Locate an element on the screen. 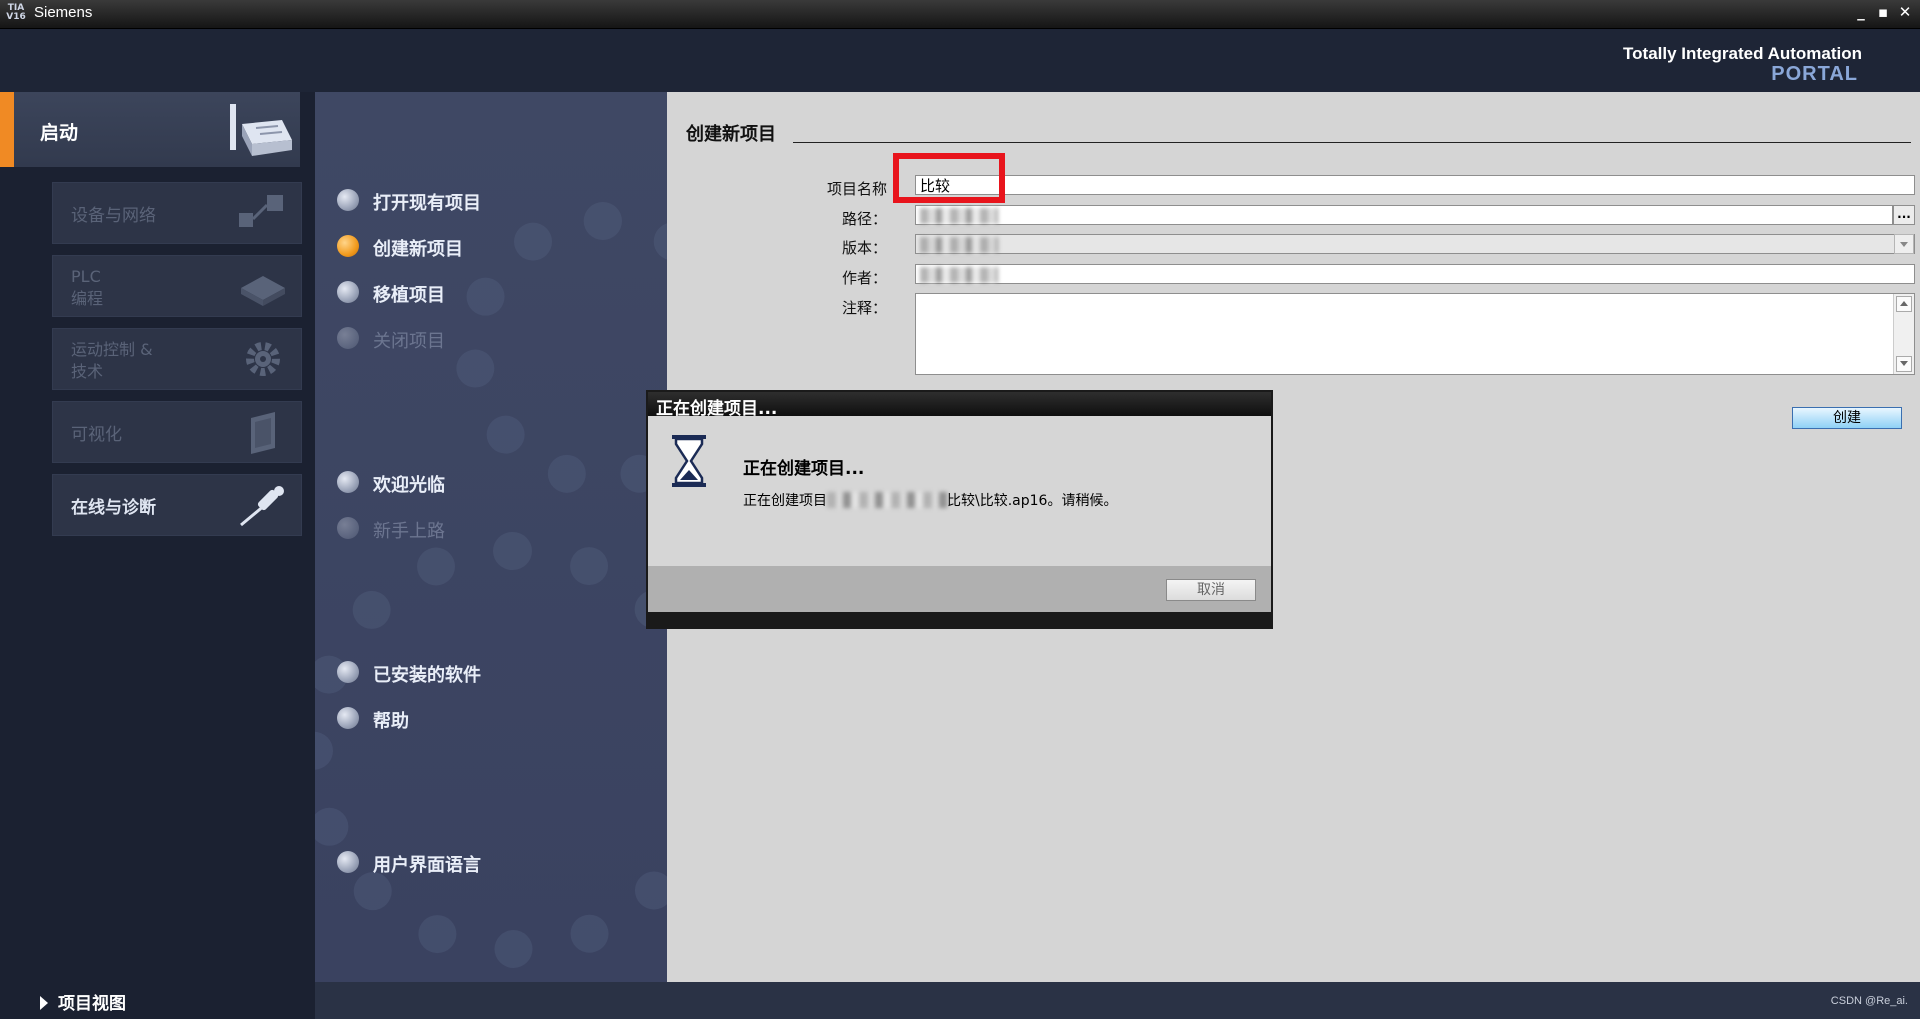 The height and width of the screenshot is (1019, 1920). red-highlight-box is located at coordinates (949, 178).